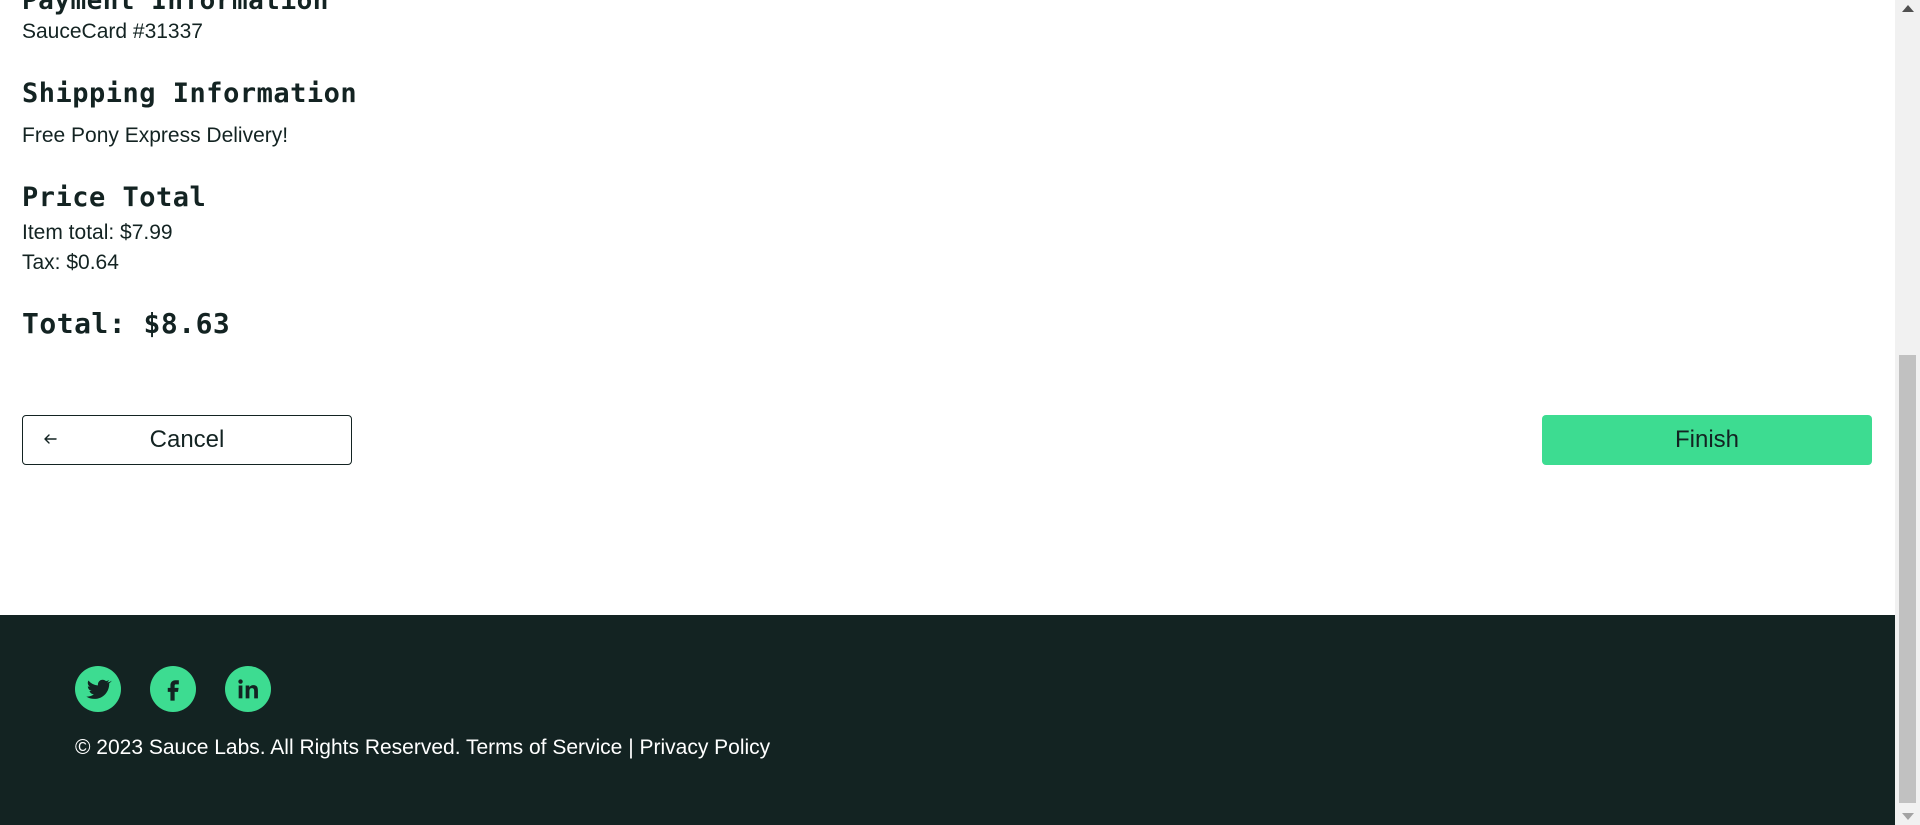  I want to click on order-total: Total: $8.63, so click(126, 323).